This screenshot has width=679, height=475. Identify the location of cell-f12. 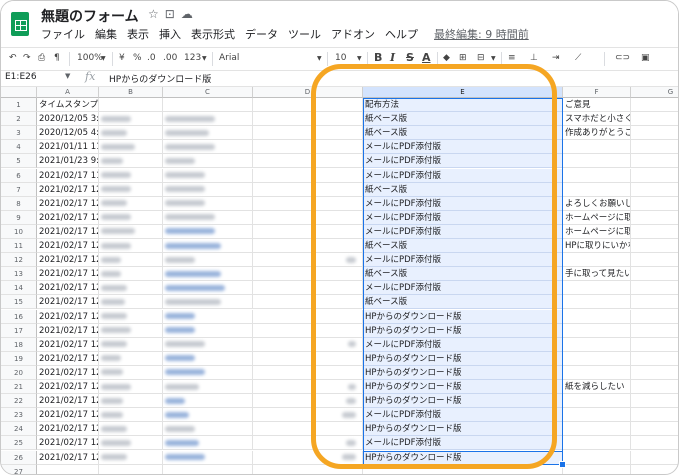
(597, 260).